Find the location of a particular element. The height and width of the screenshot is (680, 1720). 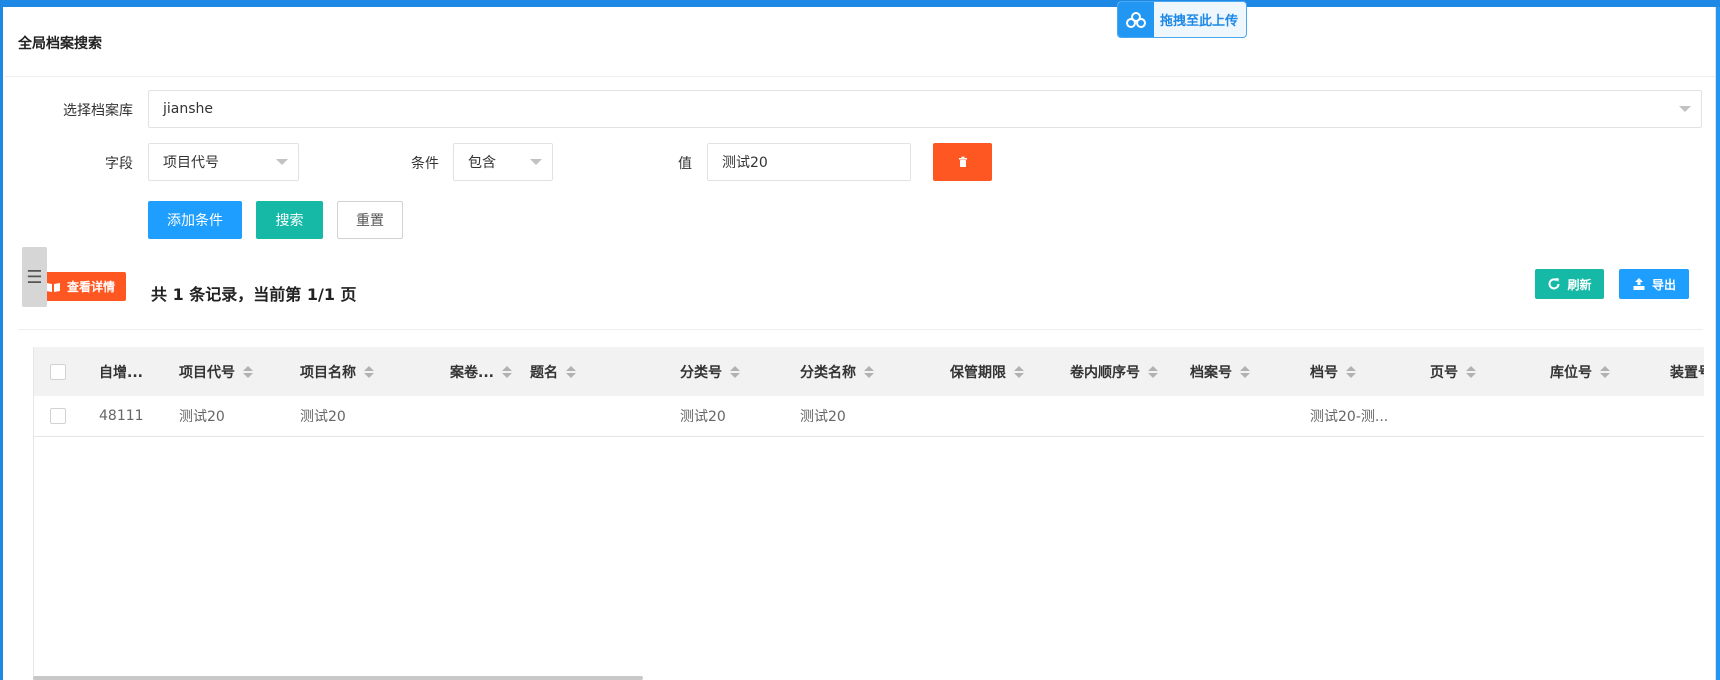

table-header-cell: 档案号 is located at coordinates (1220, 371).